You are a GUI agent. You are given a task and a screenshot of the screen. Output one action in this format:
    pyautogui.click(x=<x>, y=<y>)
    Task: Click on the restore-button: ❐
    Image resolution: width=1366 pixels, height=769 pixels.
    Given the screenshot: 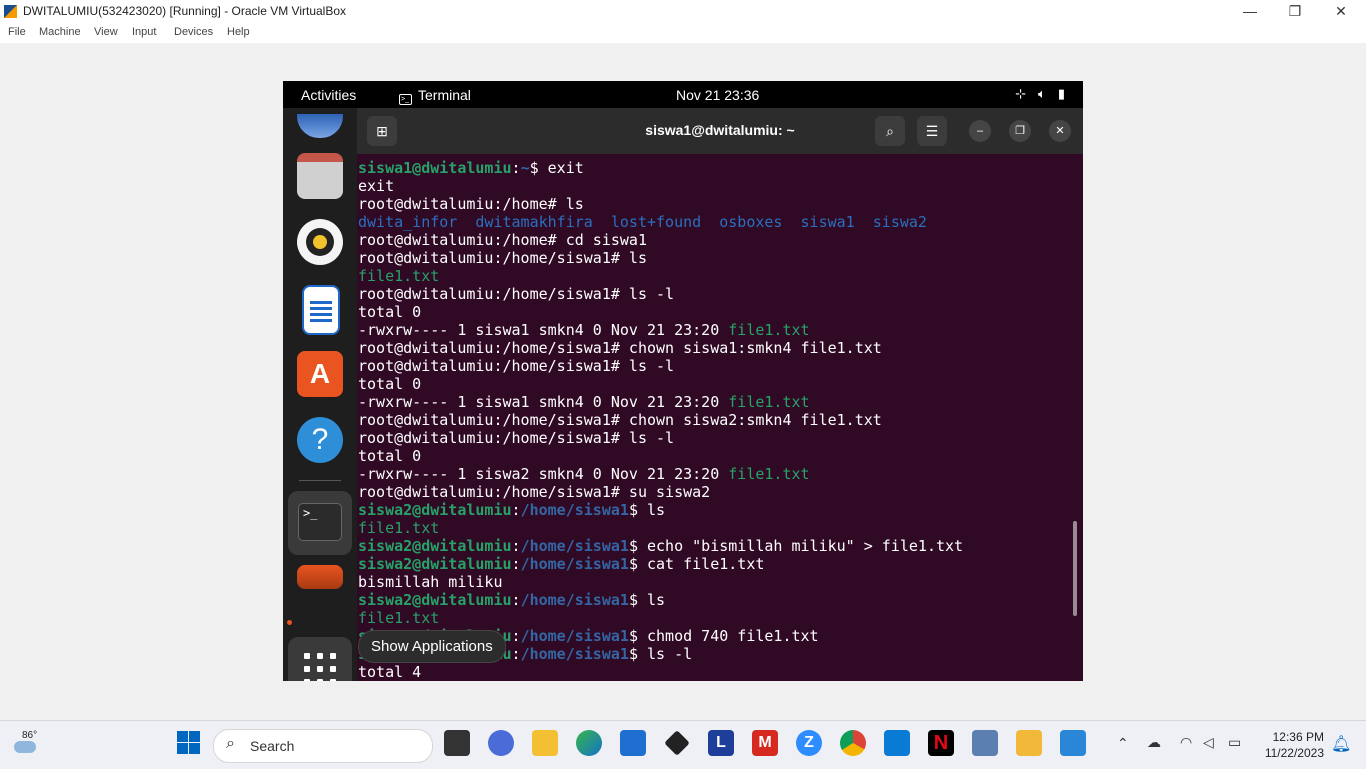 What is the action you would take?
    pyautogui.click(x=1295, y=11)
    